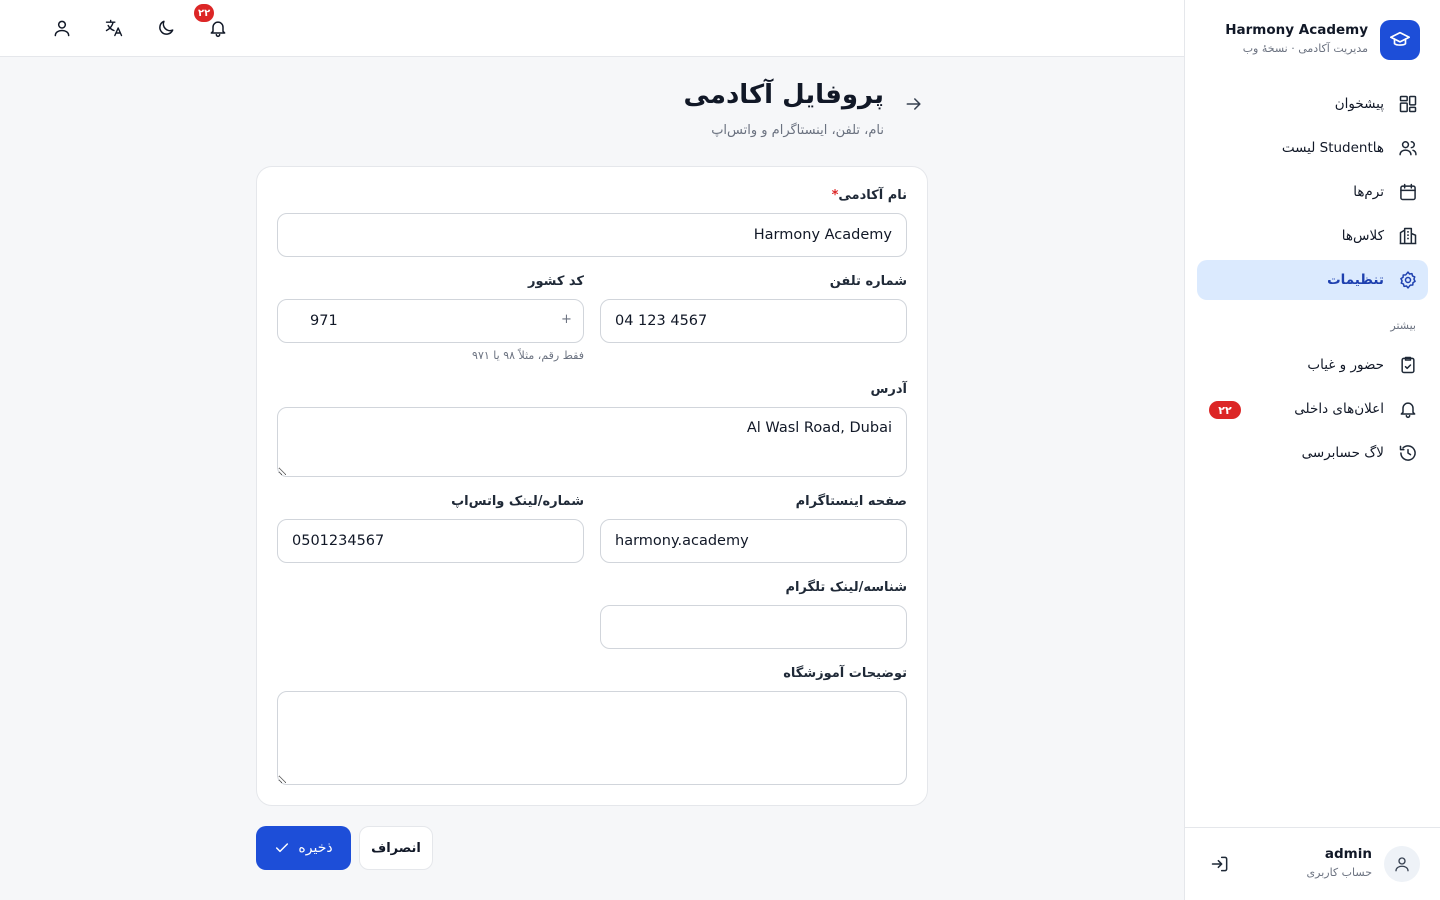  What do you see at coordinates (1345, 365) in the screenshot?
I see `sidebar-item-label: حضور و غیاب` at bounding box center [1345, 365].